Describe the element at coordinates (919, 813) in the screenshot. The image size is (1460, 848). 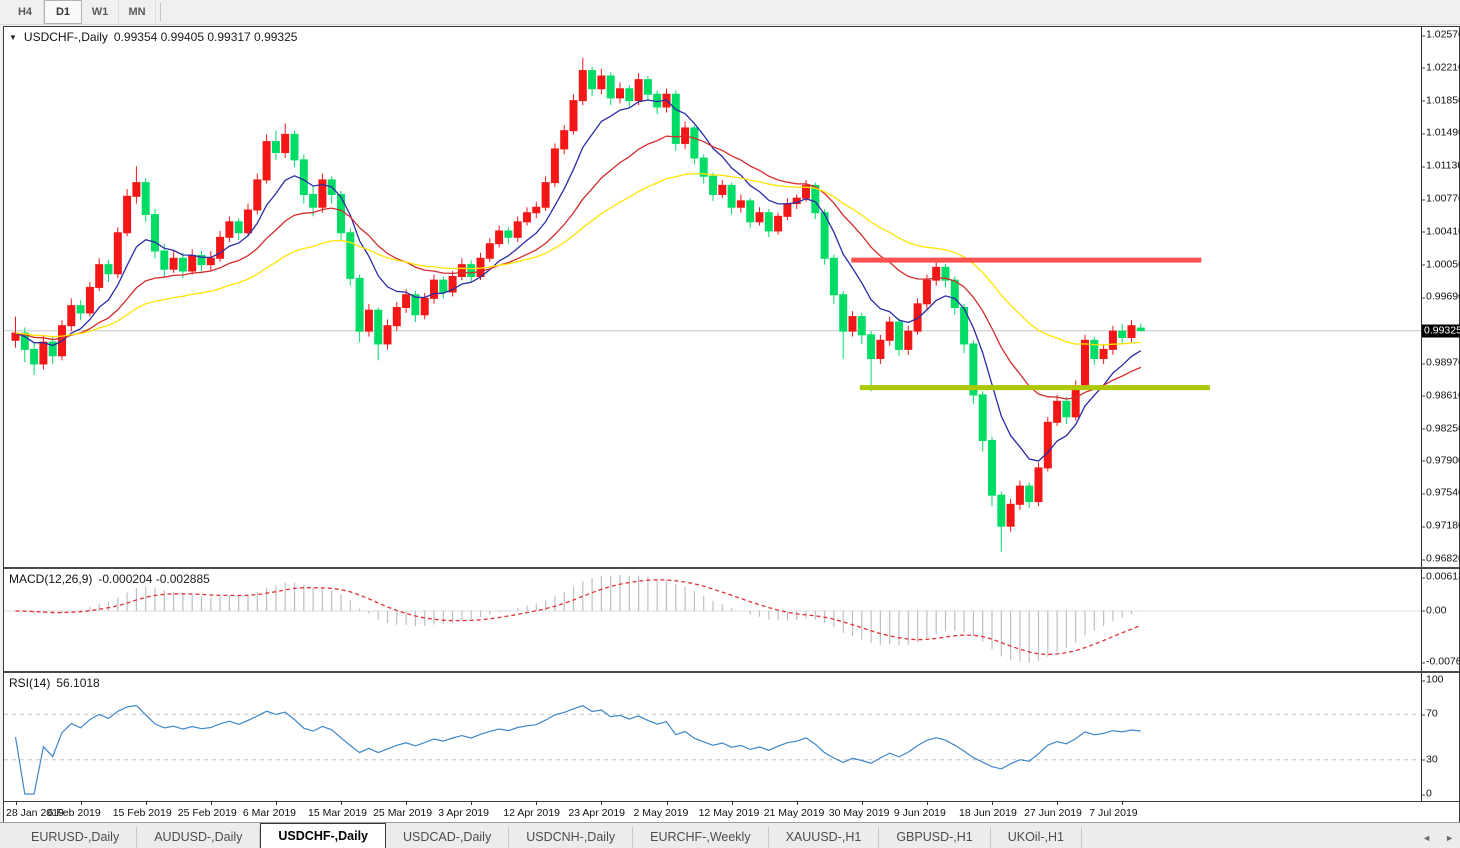
I see `time-axis-label: 9 Jun 2019` at that location.